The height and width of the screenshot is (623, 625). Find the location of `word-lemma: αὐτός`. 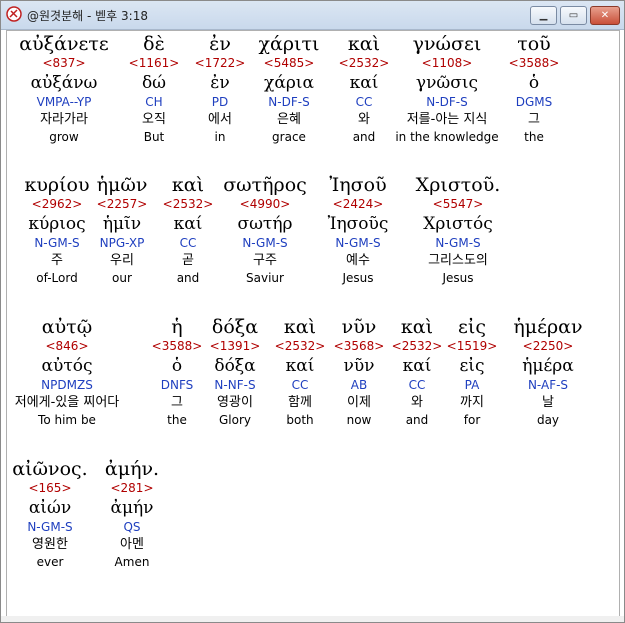

word-lemma: αὐτός is located at coordinates (67, 366).